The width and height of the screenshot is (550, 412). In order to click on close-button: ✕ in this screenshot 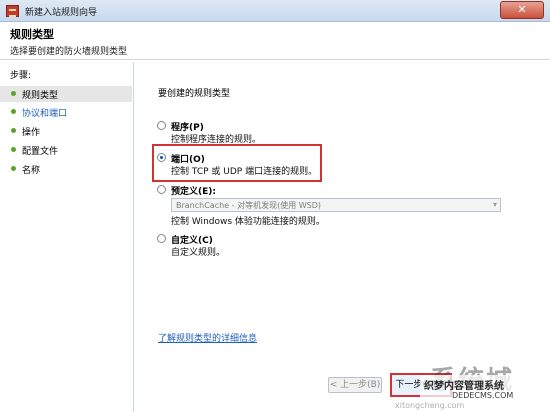, I will do `click(522, 10)`.